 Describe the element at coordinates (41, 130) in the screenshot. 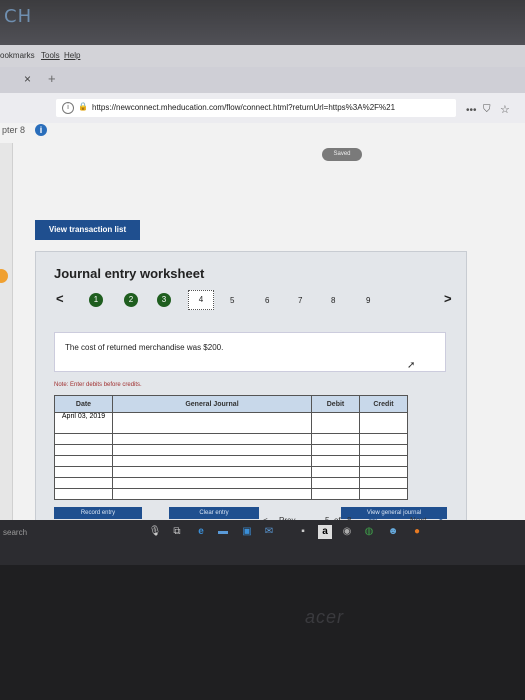

I see `chapter-info-icon: i` at that location.